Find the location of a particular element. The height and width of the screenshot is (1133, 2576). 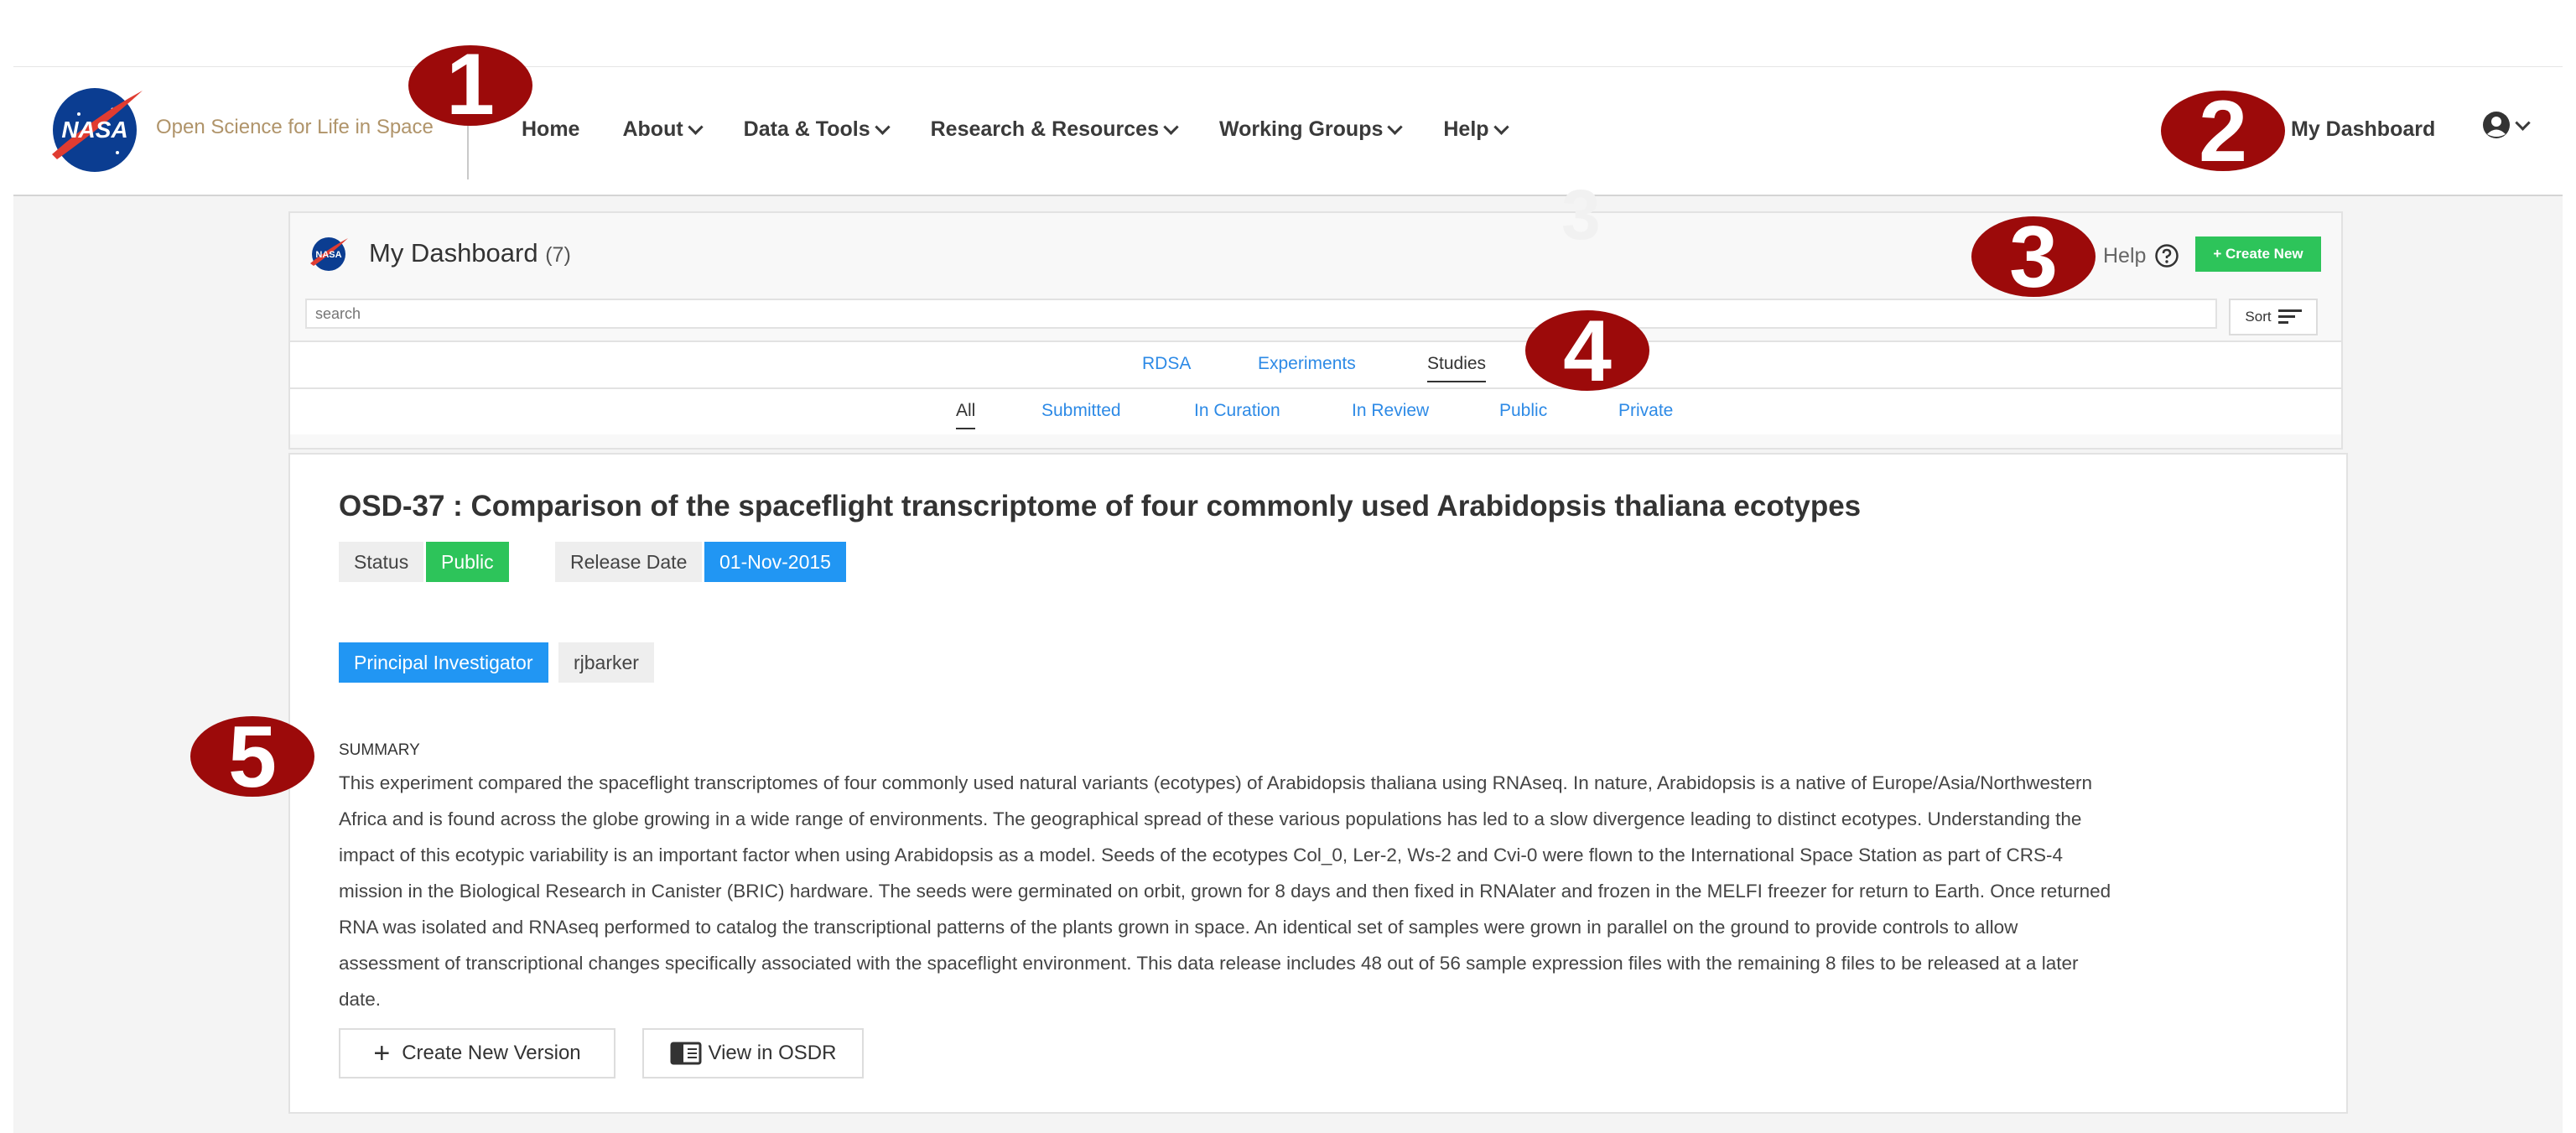

tab-experiments: Experiments is located at coordinates (1307, 364).